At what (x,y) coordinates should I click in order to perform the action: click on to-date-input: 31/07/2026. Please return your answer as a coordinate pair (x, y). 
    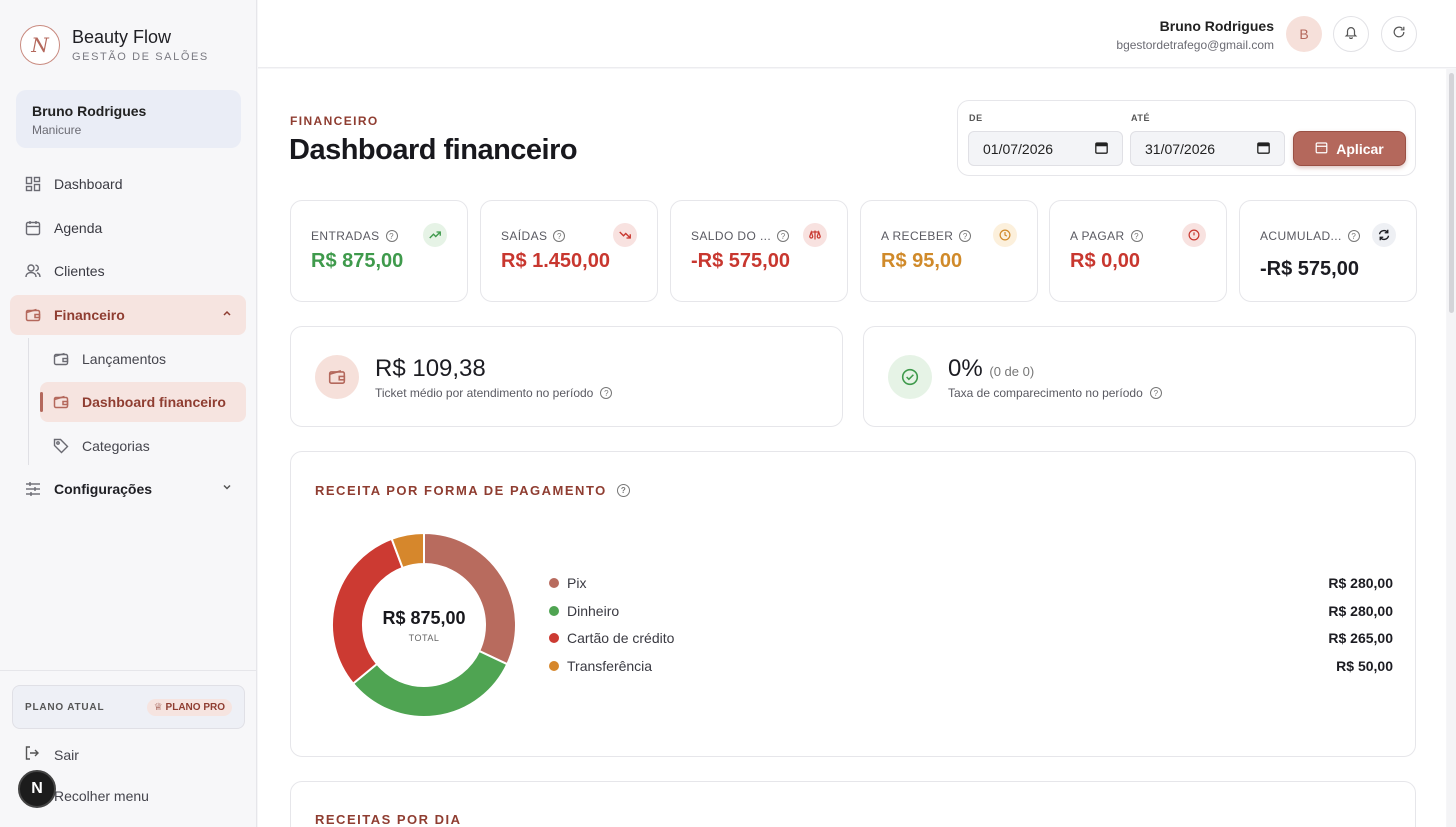
    Looking at the image, I should click on (1207, 148).